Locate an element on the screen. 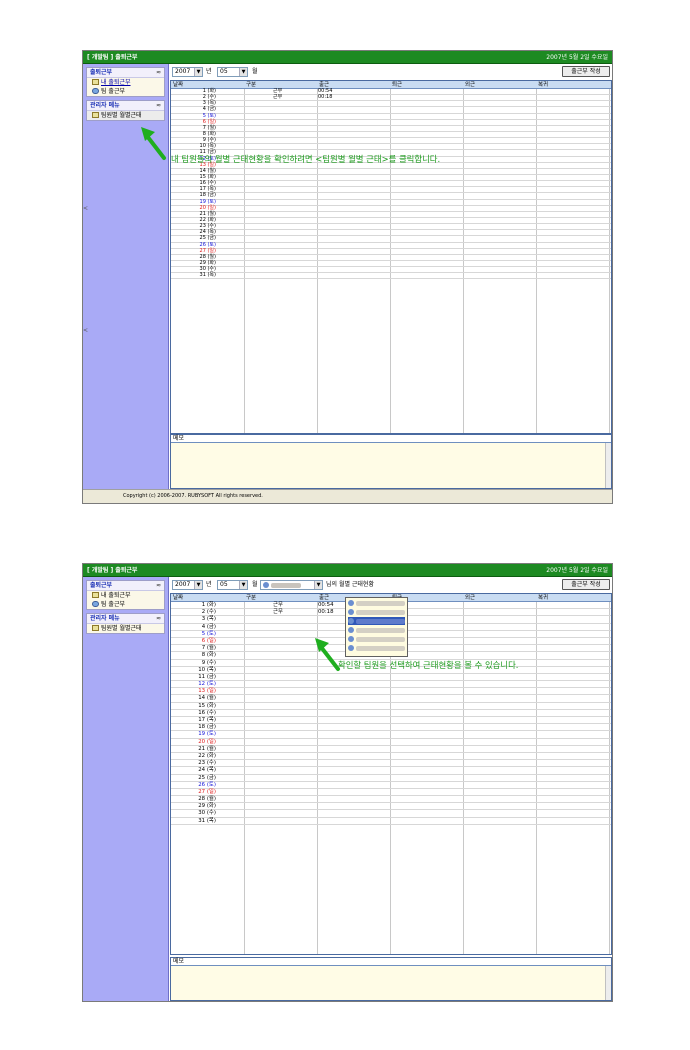 The image size is (690, 1050). table-row: 25 (금) is located at coordinates (391, 778).